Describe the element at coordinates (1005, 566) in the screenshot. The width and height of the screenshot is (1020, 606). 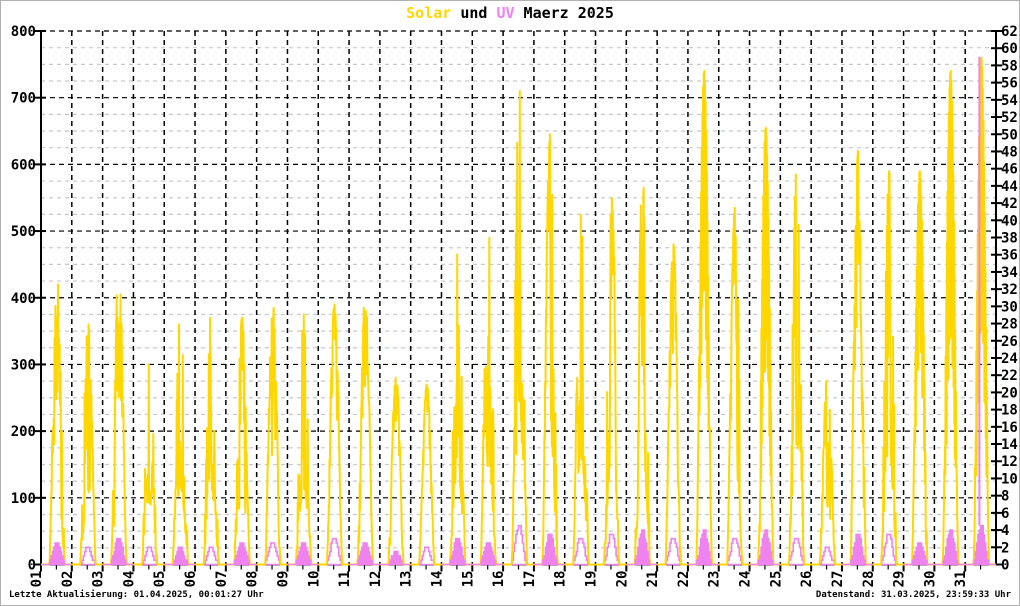
I see `right-axis-label: 0` at that location.